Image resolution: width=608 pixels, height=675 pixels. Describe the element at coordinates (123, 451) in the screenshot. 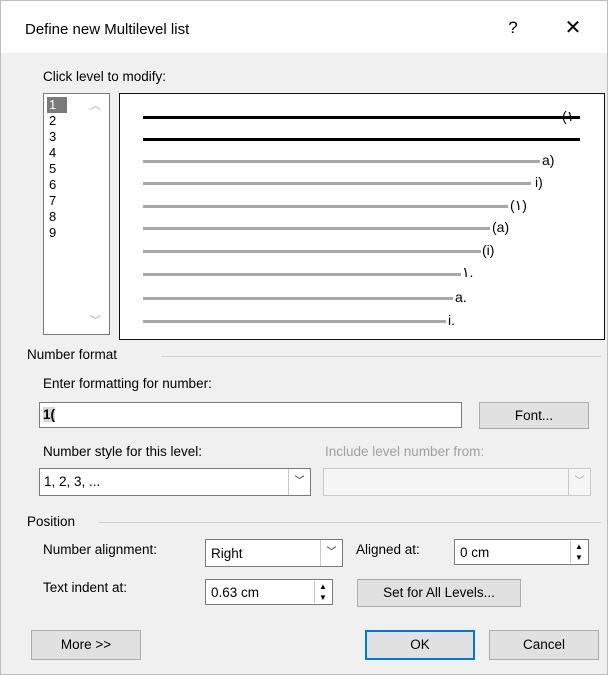

I see `number-style-label: Number style for this level:` at that location.